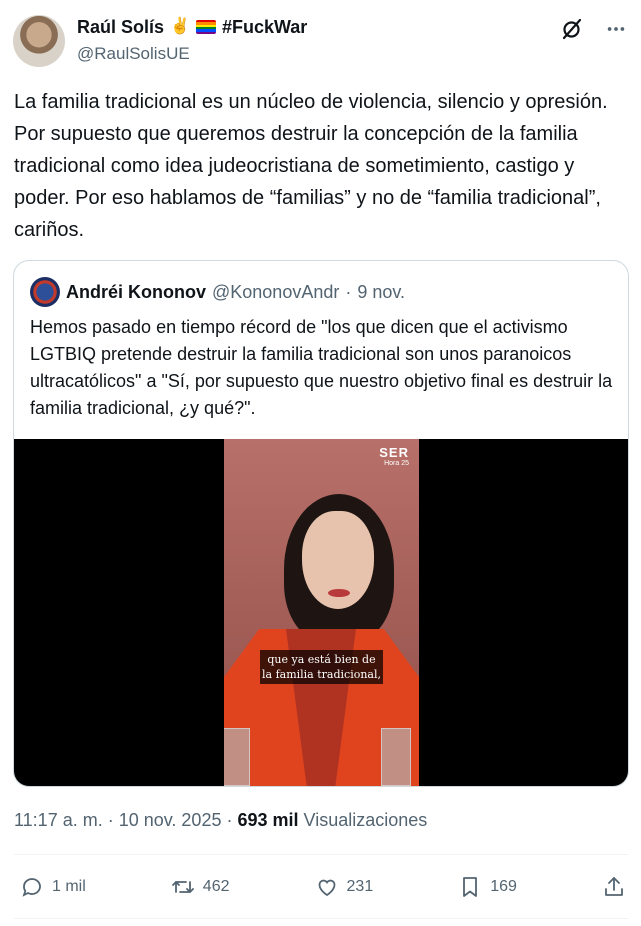  I want to click on quoted-date: 9 nov., so click(381, 292).